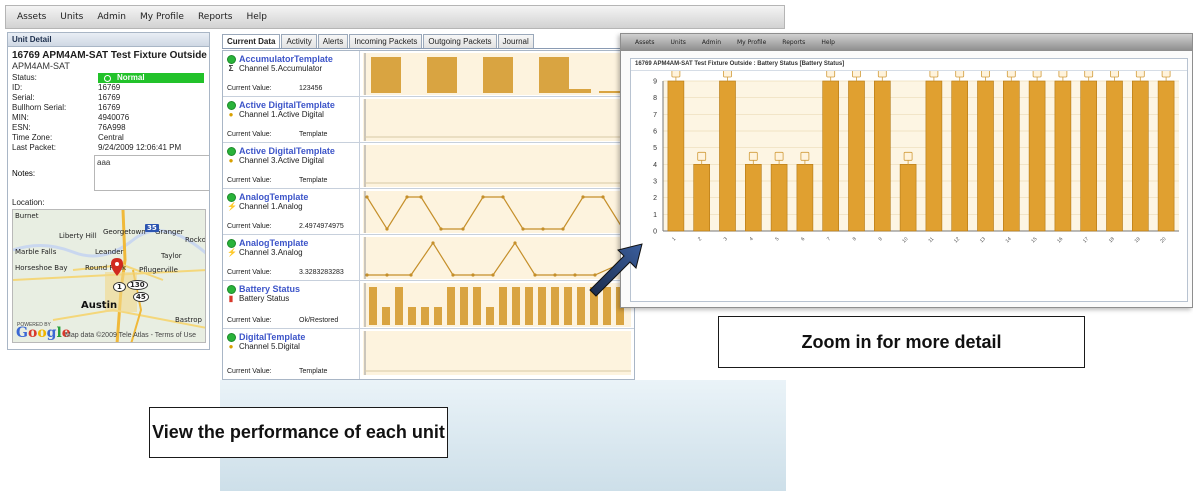 Image resolution: width=1193 pixels, height=491 pixels. Describe the element at coordinates (751, 42) in the screenshot. I see `zoom-menu-my-profile: My Profile` at that location.